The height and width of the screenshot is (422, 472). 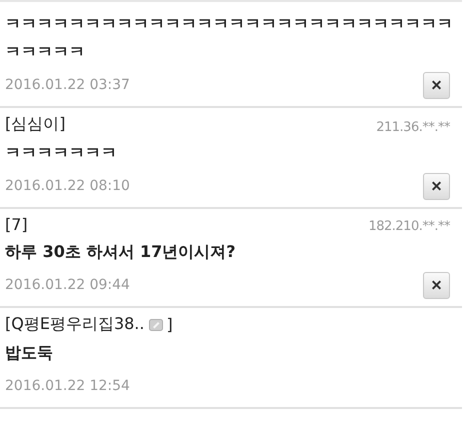 What do you see at coordinates (169, 324) in the screenshot?
I see `author-bracket: ]` at bounding box center [169, 324].